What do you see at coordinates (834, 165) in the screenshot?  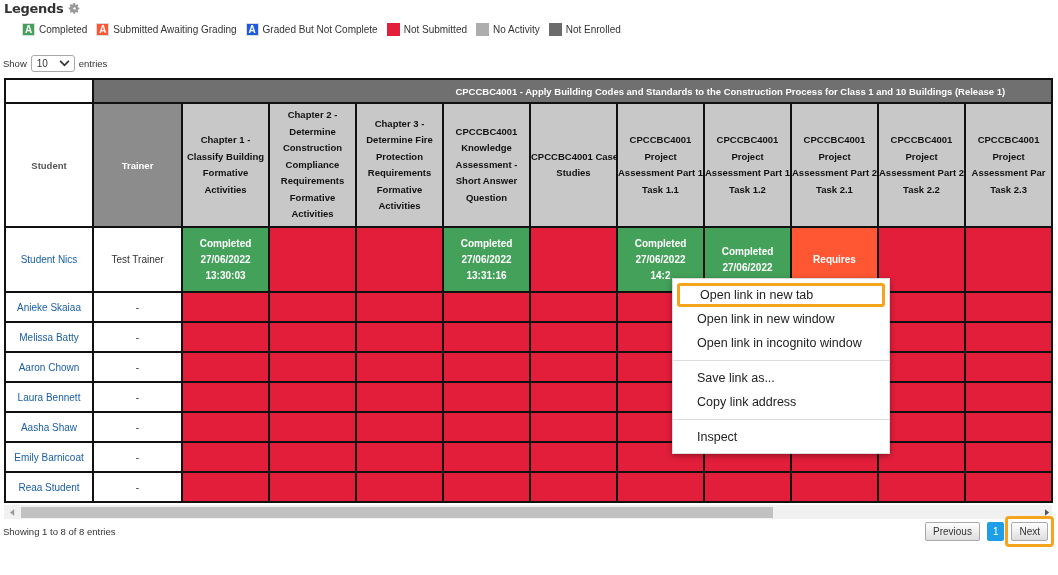 I see `column-header: CPCCBC4001 Project Assessment Part 2 Task 2.1` at bounding box center [834, 165].